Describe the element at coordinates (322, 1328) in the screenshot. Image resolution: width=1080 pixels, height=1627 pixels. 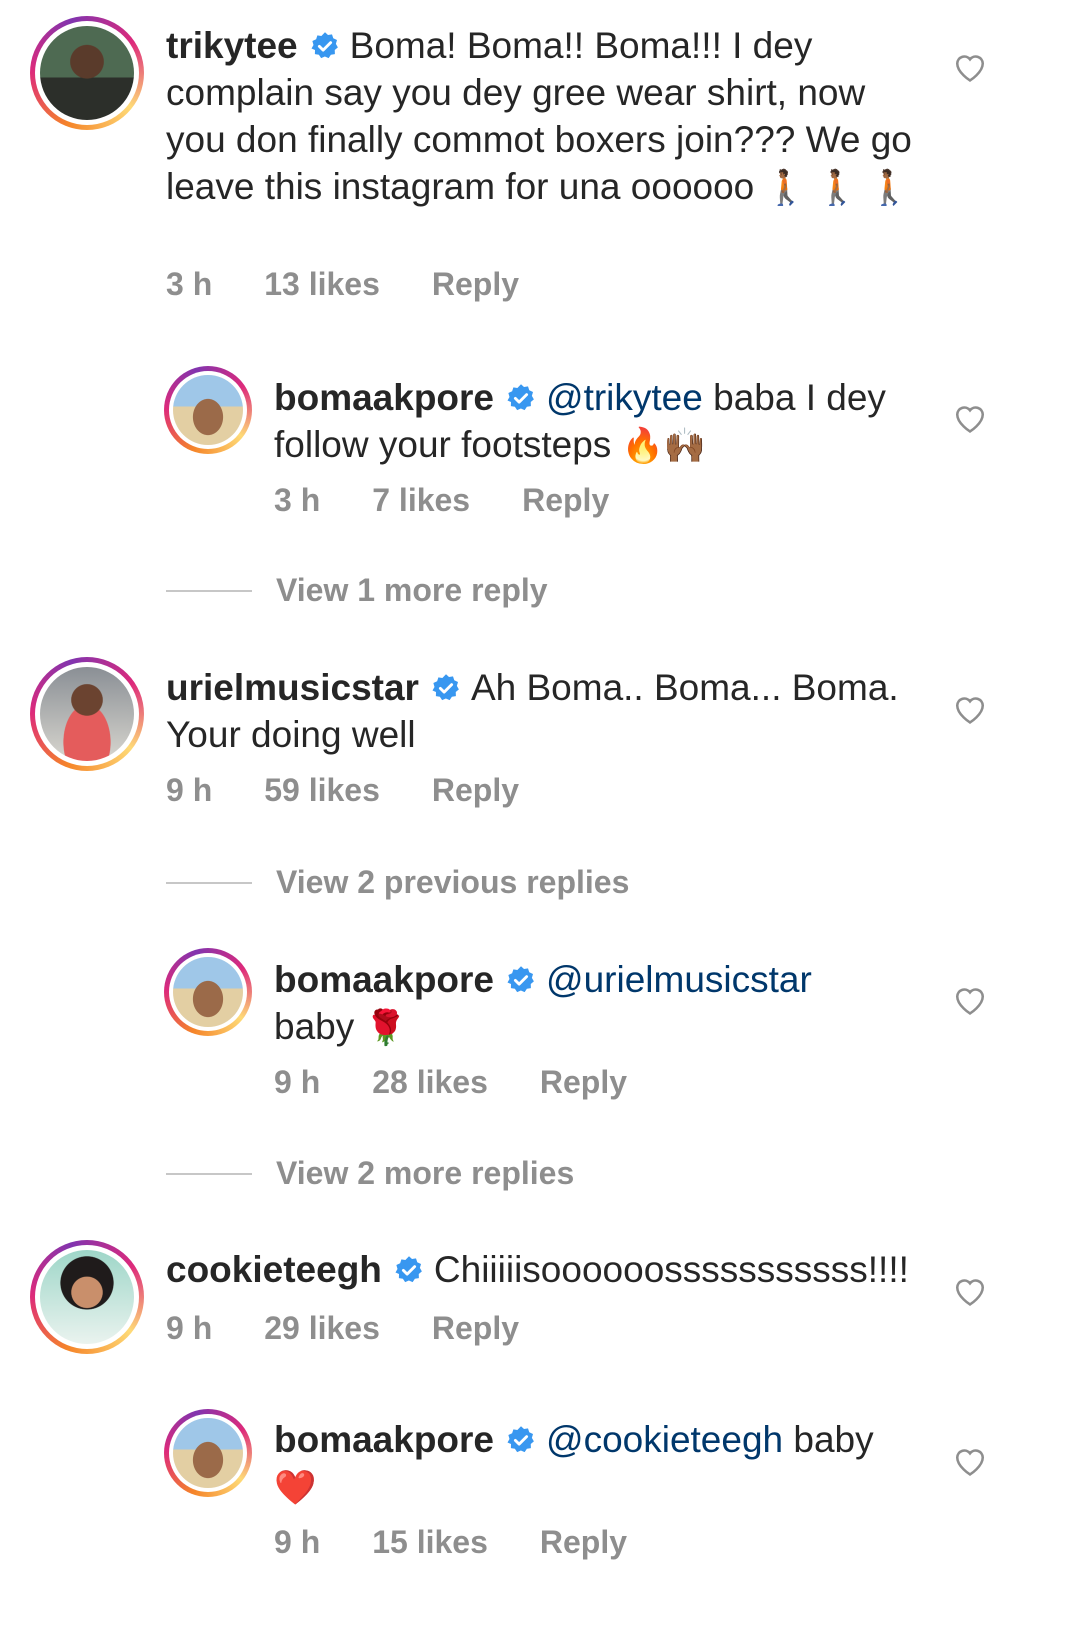
I see `comment-likes: 29 likes` at that location.